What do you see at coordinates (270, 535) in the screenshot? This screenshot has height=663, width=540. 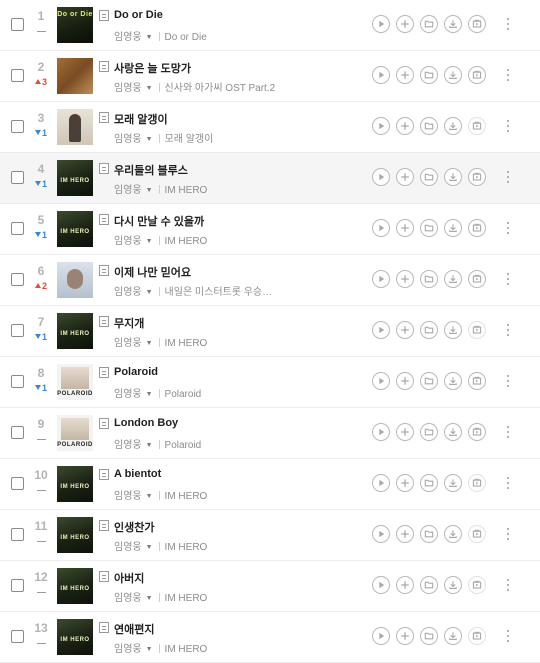 I see `track-row: 11 IM HERO 인생찬가 임영웅 ▼ IM HERO` at bounding box center [270, 535].